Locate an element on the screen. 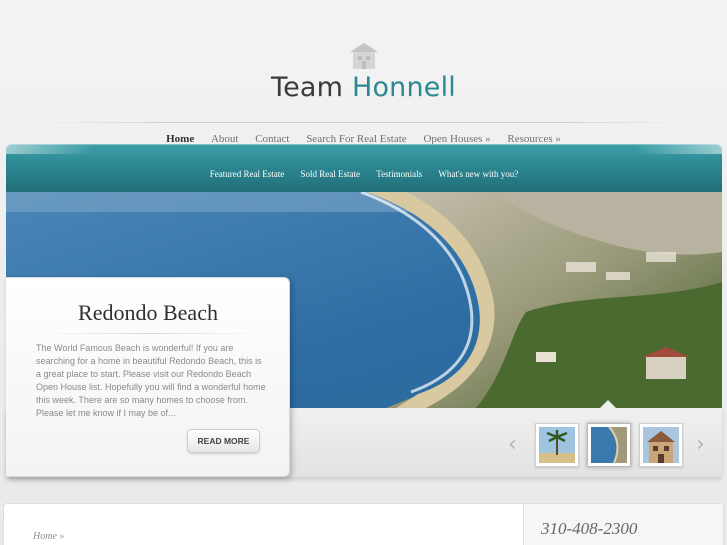 The height and width of the screenshot is (545, 727). sub-nav-bar is located at coordinates (364, 168).